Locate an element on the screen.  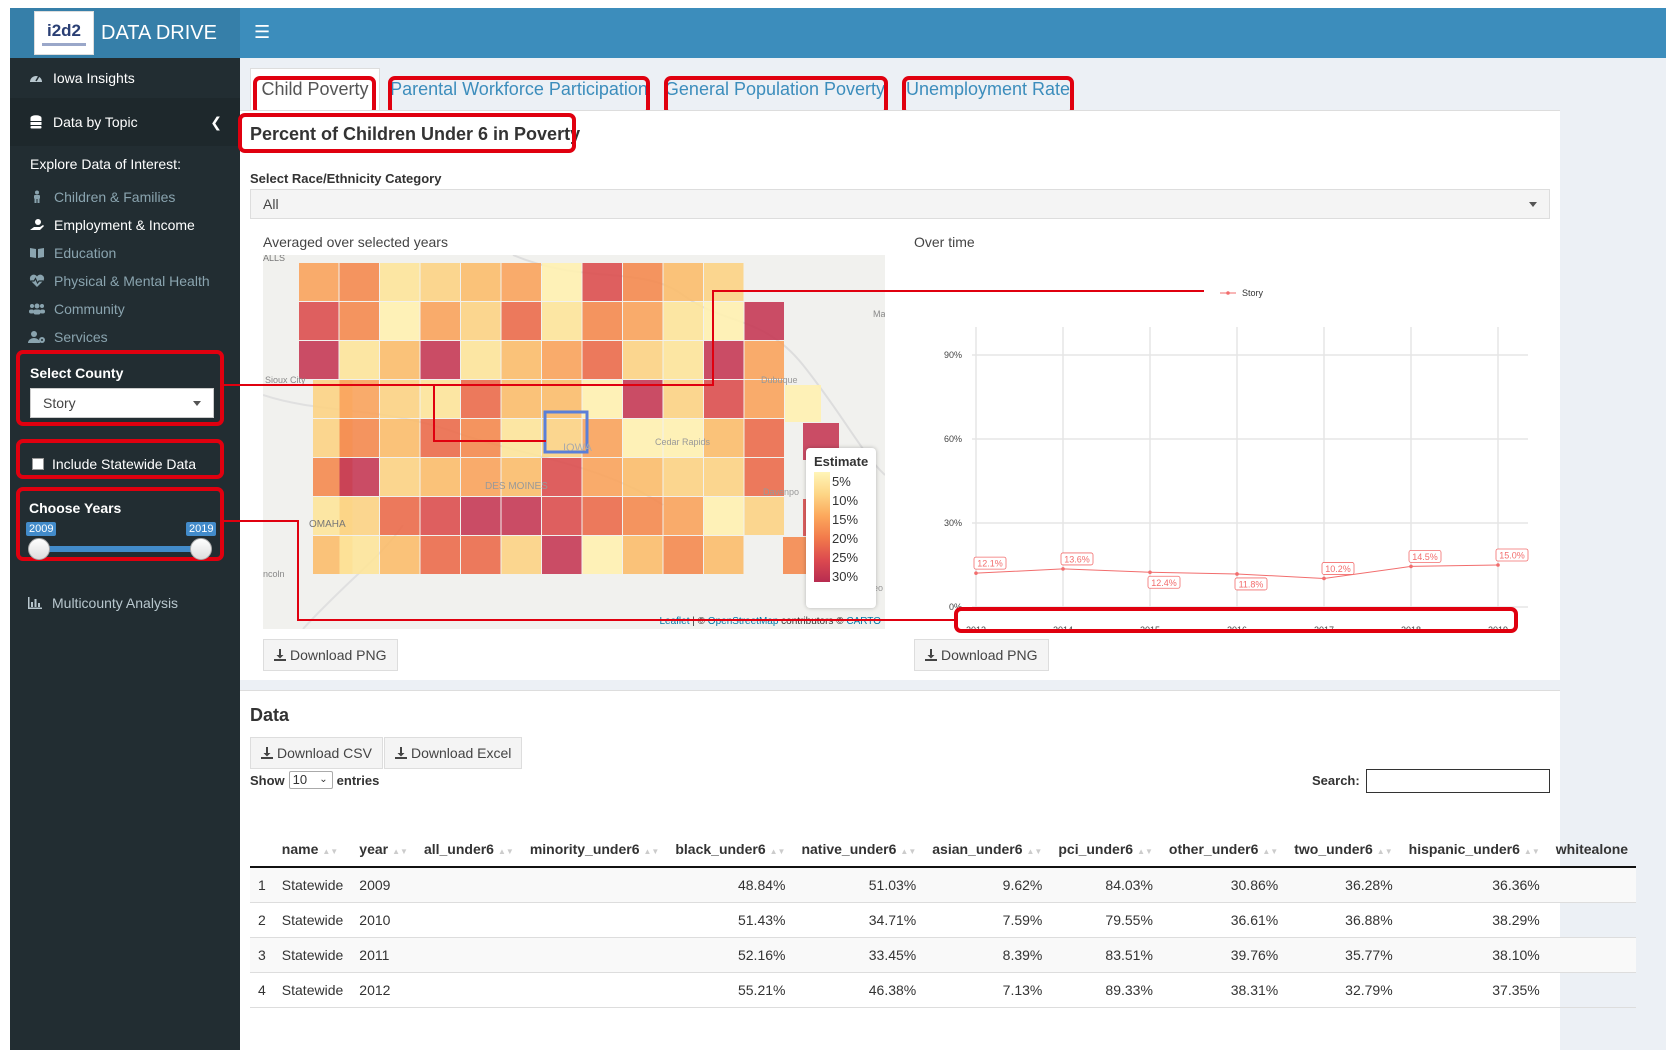
page-margin is located at coordinates (5, 525).